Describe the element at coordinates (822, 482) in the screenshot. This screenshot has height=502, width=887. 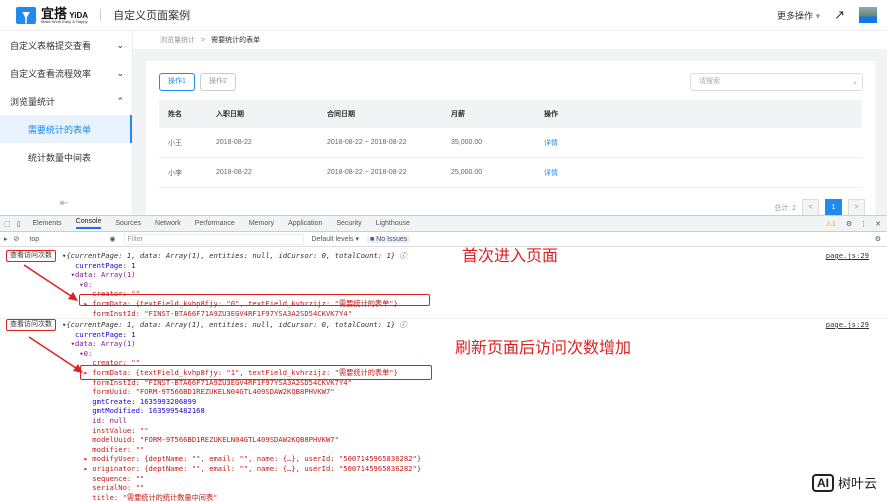
I see `watermark-logo: AI` at that location.